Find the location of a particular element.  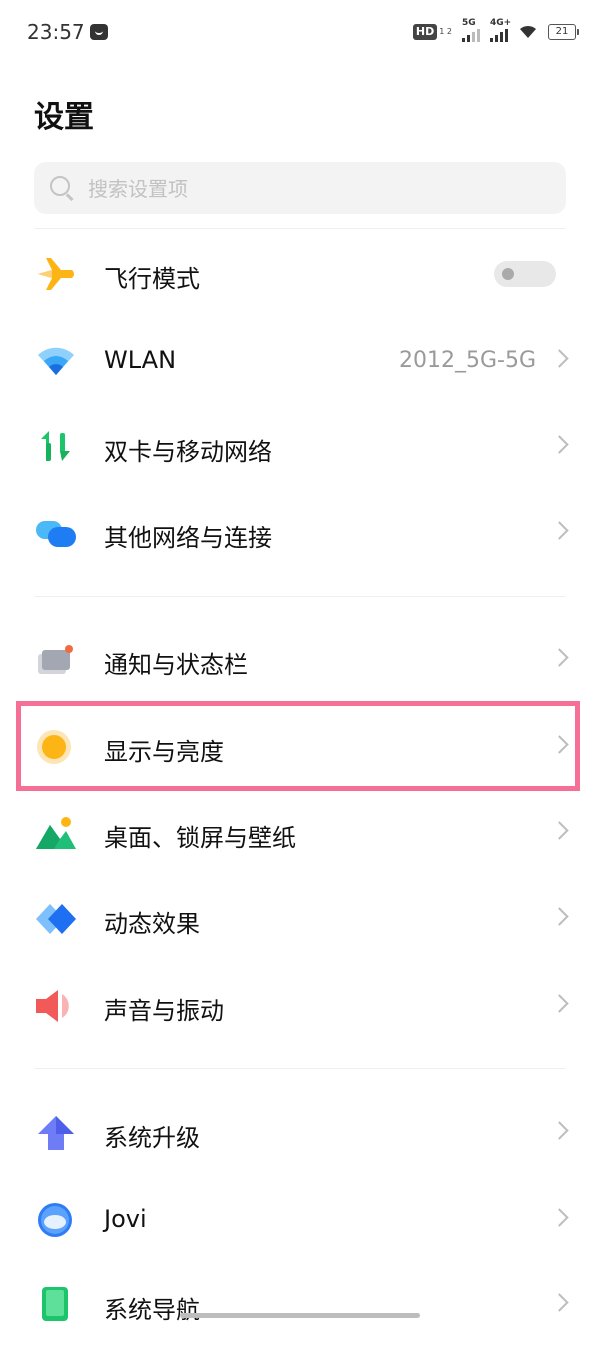

signal-4g-icon: 4G+ is located at coordinates (500, 30).